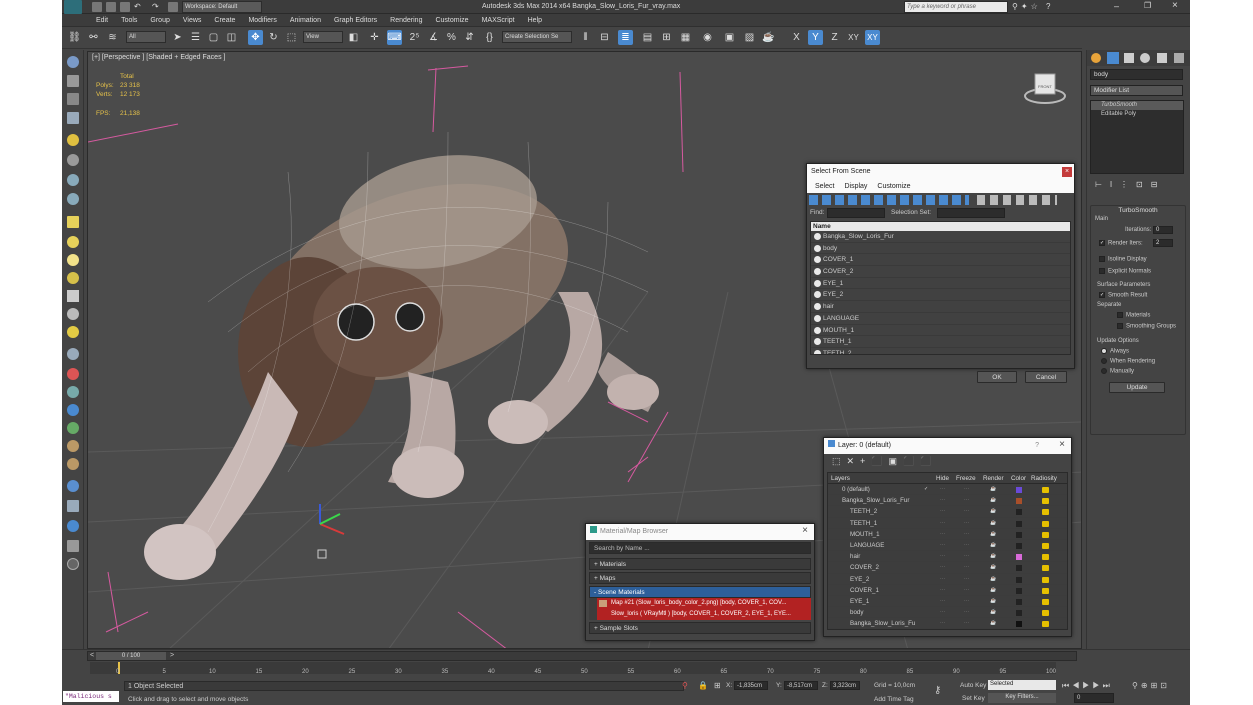  I want to click on maxscript-listener: "Malicious s, so click(91, 696).